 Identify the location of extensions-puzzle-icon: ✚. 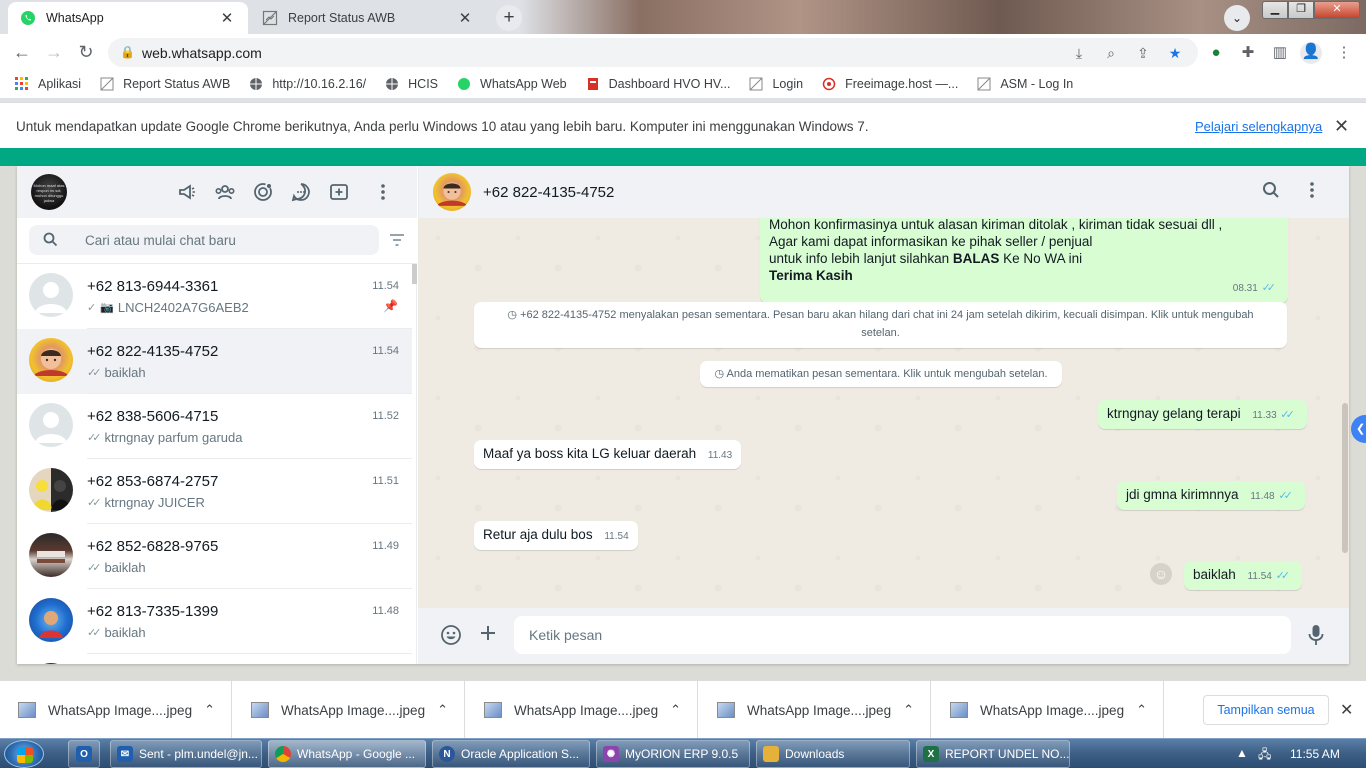
(1248, 53).